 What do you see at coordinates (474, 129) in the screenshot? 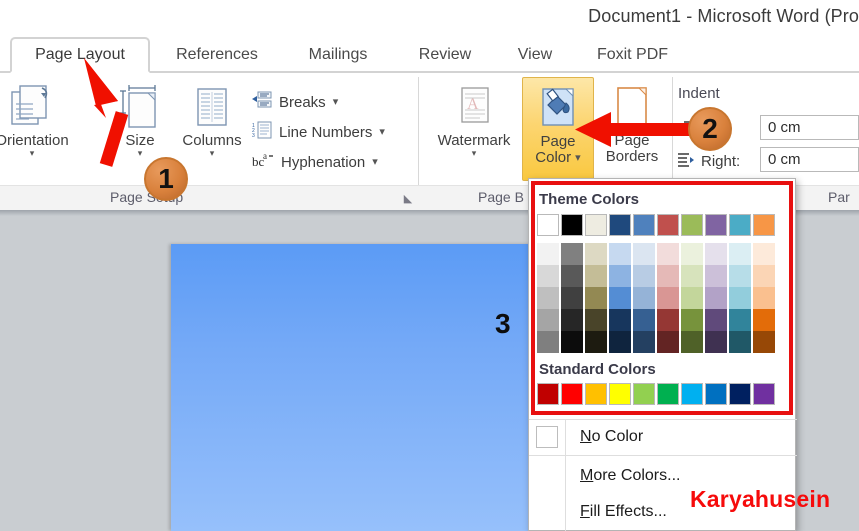
I see `watermark-button: A Watermark ▾` at bounding box center [474, 129].